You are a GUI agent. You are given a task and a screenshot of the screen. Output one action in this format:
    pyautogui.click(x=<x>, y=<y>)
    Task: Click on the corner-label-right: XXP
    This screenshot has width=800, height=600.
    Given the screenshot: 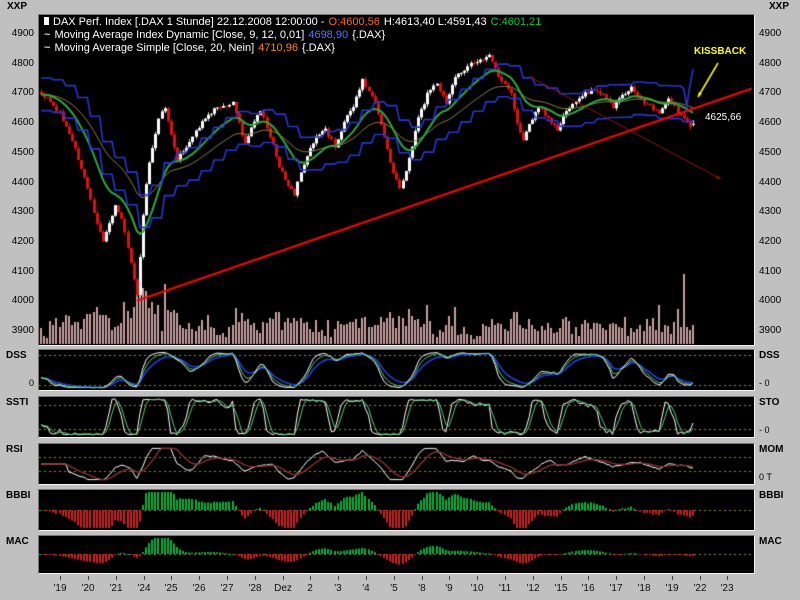 What is the action you would take?
    pyautogui.click(x=779, y=6)
    